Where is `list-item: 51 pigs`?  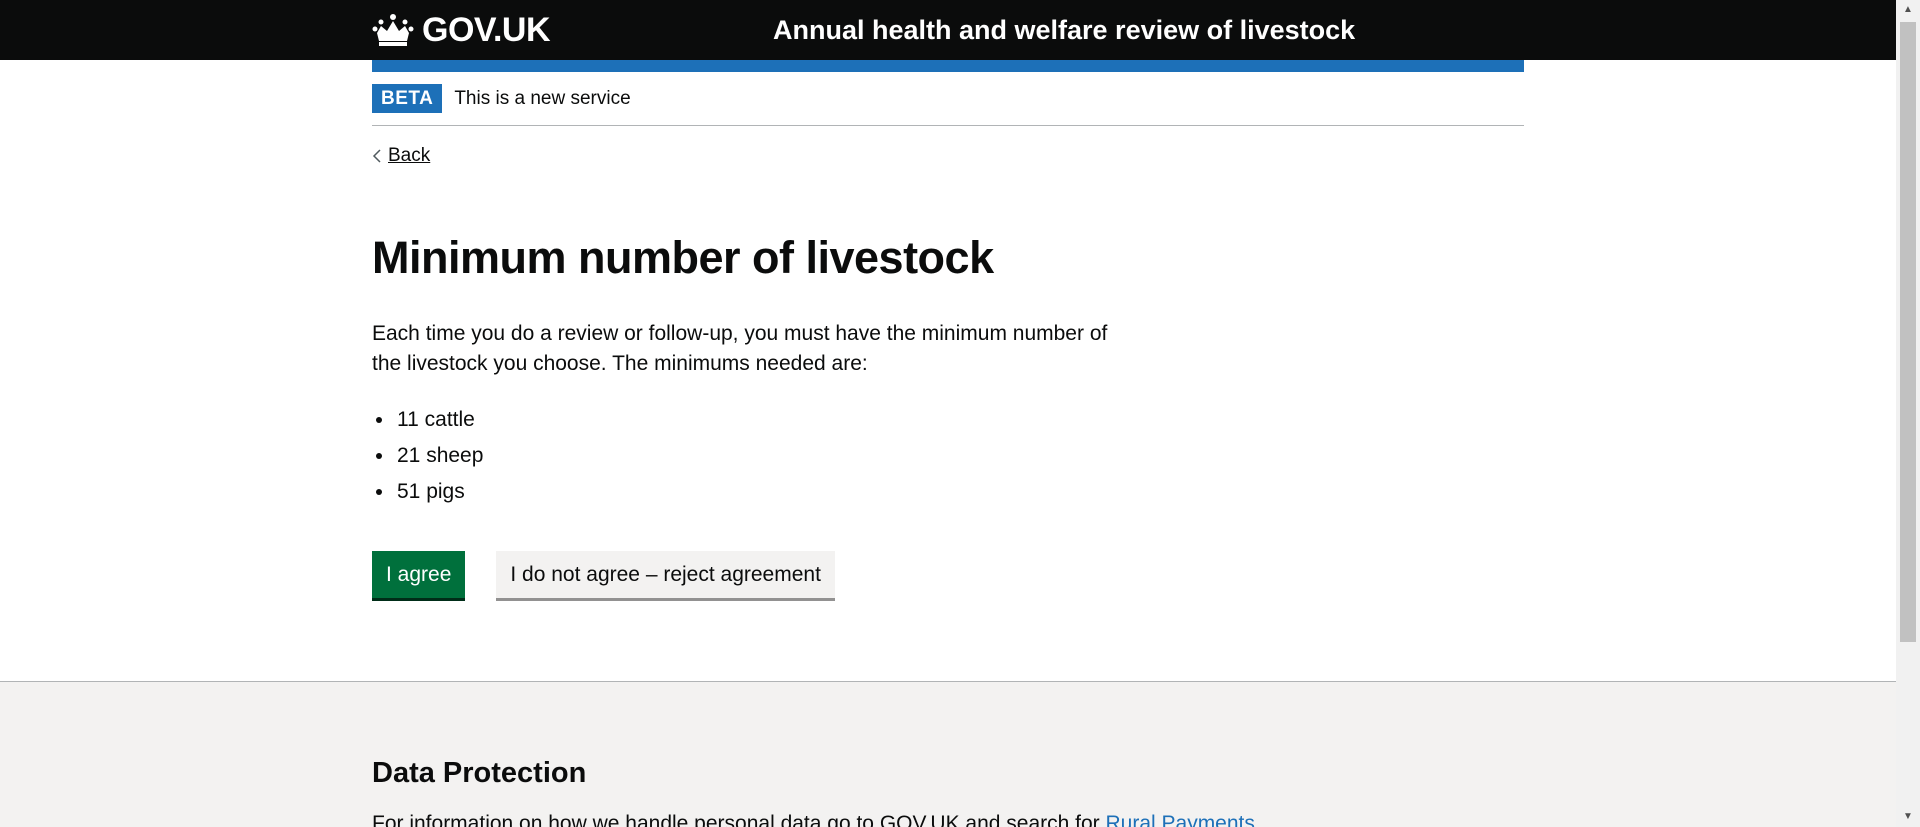
list-item: 51 pigs is located at coordinates (439, 492).